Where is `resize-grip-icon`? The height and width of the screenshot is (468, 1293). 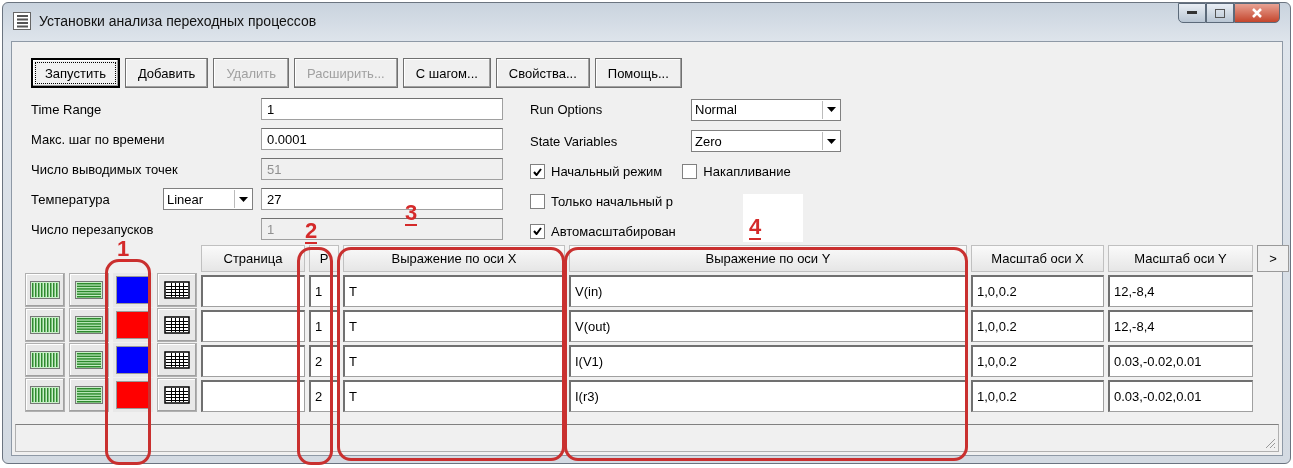 resize-grip-icon is located at coordinates (1270, 443).